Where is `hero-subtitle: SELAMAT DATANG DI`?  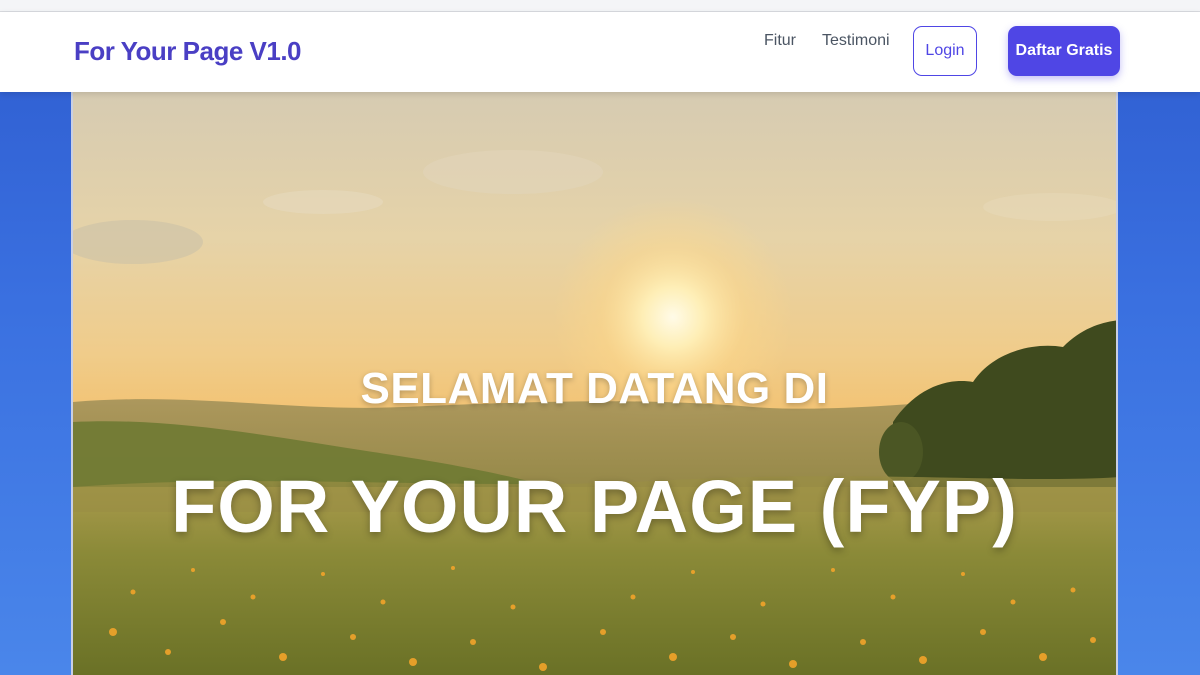
hero-subtitle: SELAMAT DATANG DI is located at coordinates (594, 388).